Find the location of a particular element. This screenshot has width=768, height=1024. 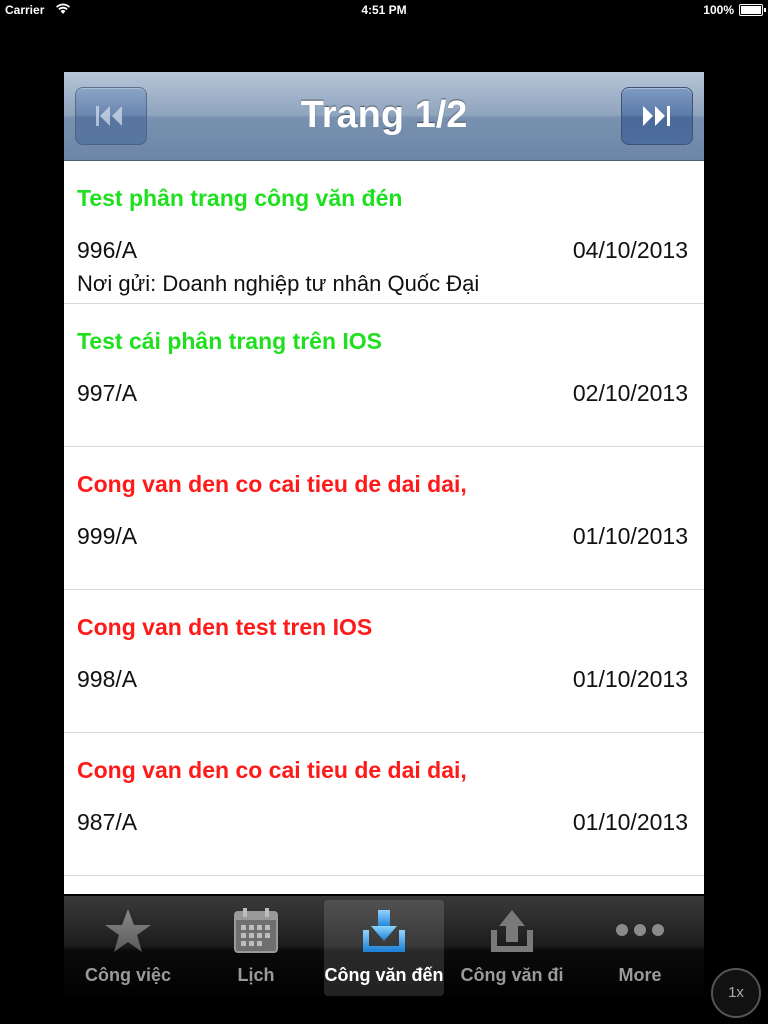

document-code: 998/A is located at coordinates (107, 679).